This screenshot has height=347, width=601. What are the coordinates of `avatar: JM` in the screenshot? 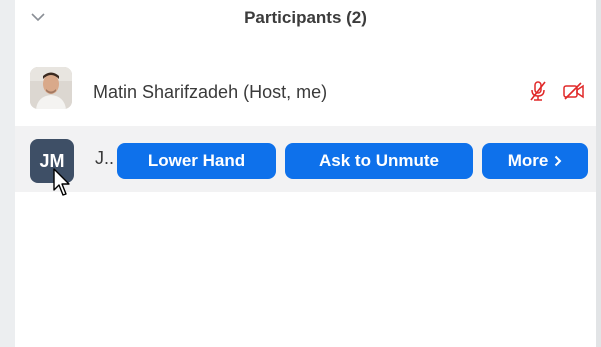 It's located at (52, 161).